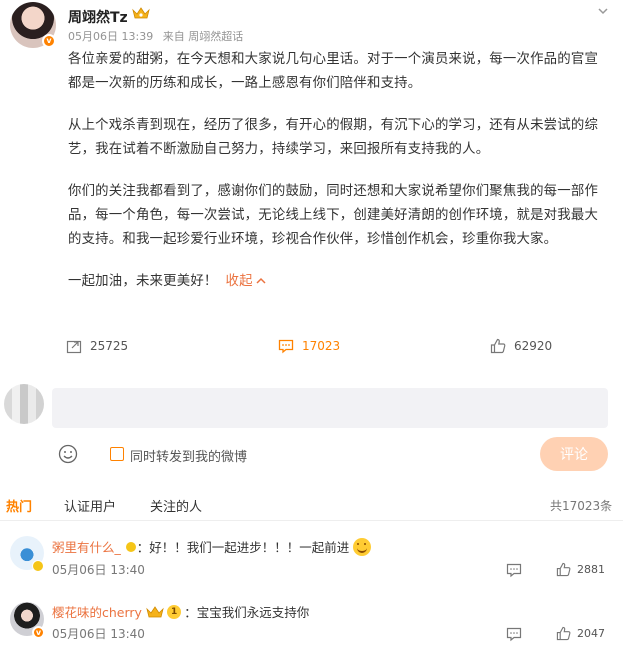 This screenshot has width=623, height=652. Describe the element at coordinates (321, 346) in the screenshot. I see `comment-count: 17023` at that location.